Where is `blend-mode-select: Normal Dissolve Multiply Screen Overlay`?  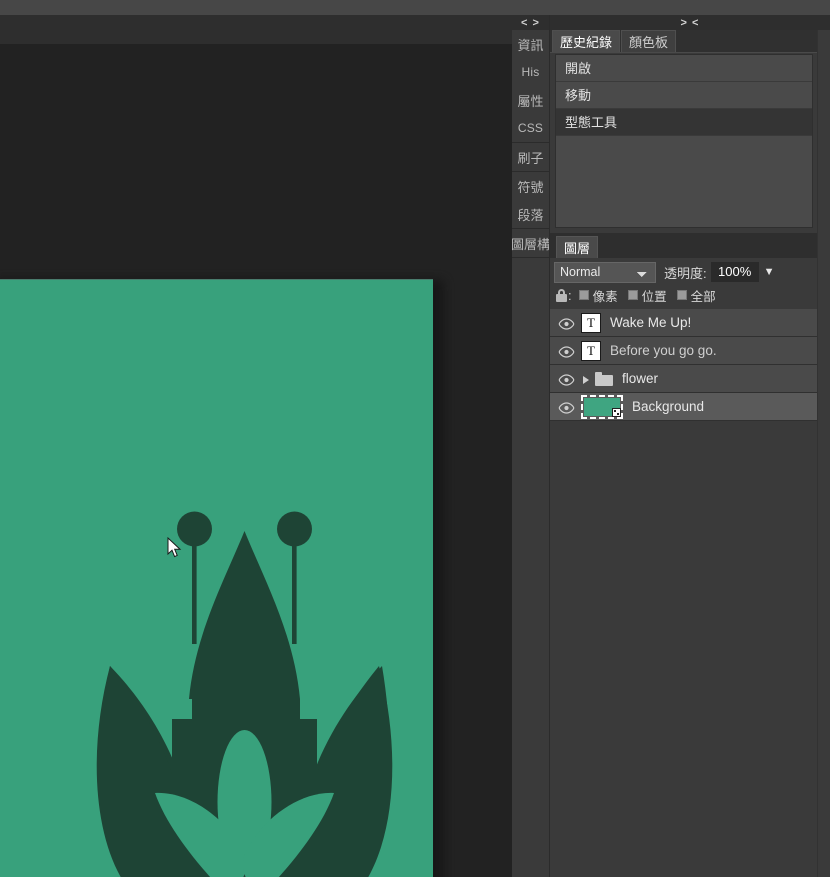 blend-mode-select: Normal Dissolve Multiply Screen Overlay is located at coordinates (605, 272).